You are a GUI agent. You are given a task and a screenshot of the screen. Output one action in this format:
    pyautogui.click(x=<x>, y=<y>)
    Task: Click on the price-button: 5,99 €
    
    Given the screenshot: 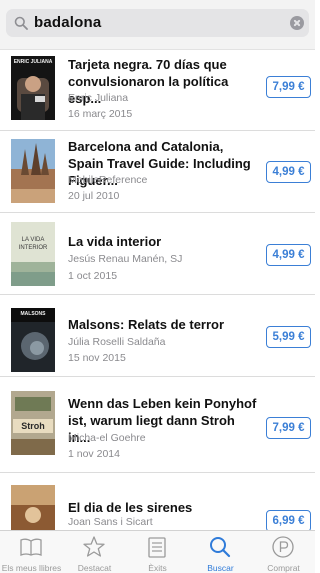 What is the action you would take?
    pyautogui.click(x=288, y=337)
    